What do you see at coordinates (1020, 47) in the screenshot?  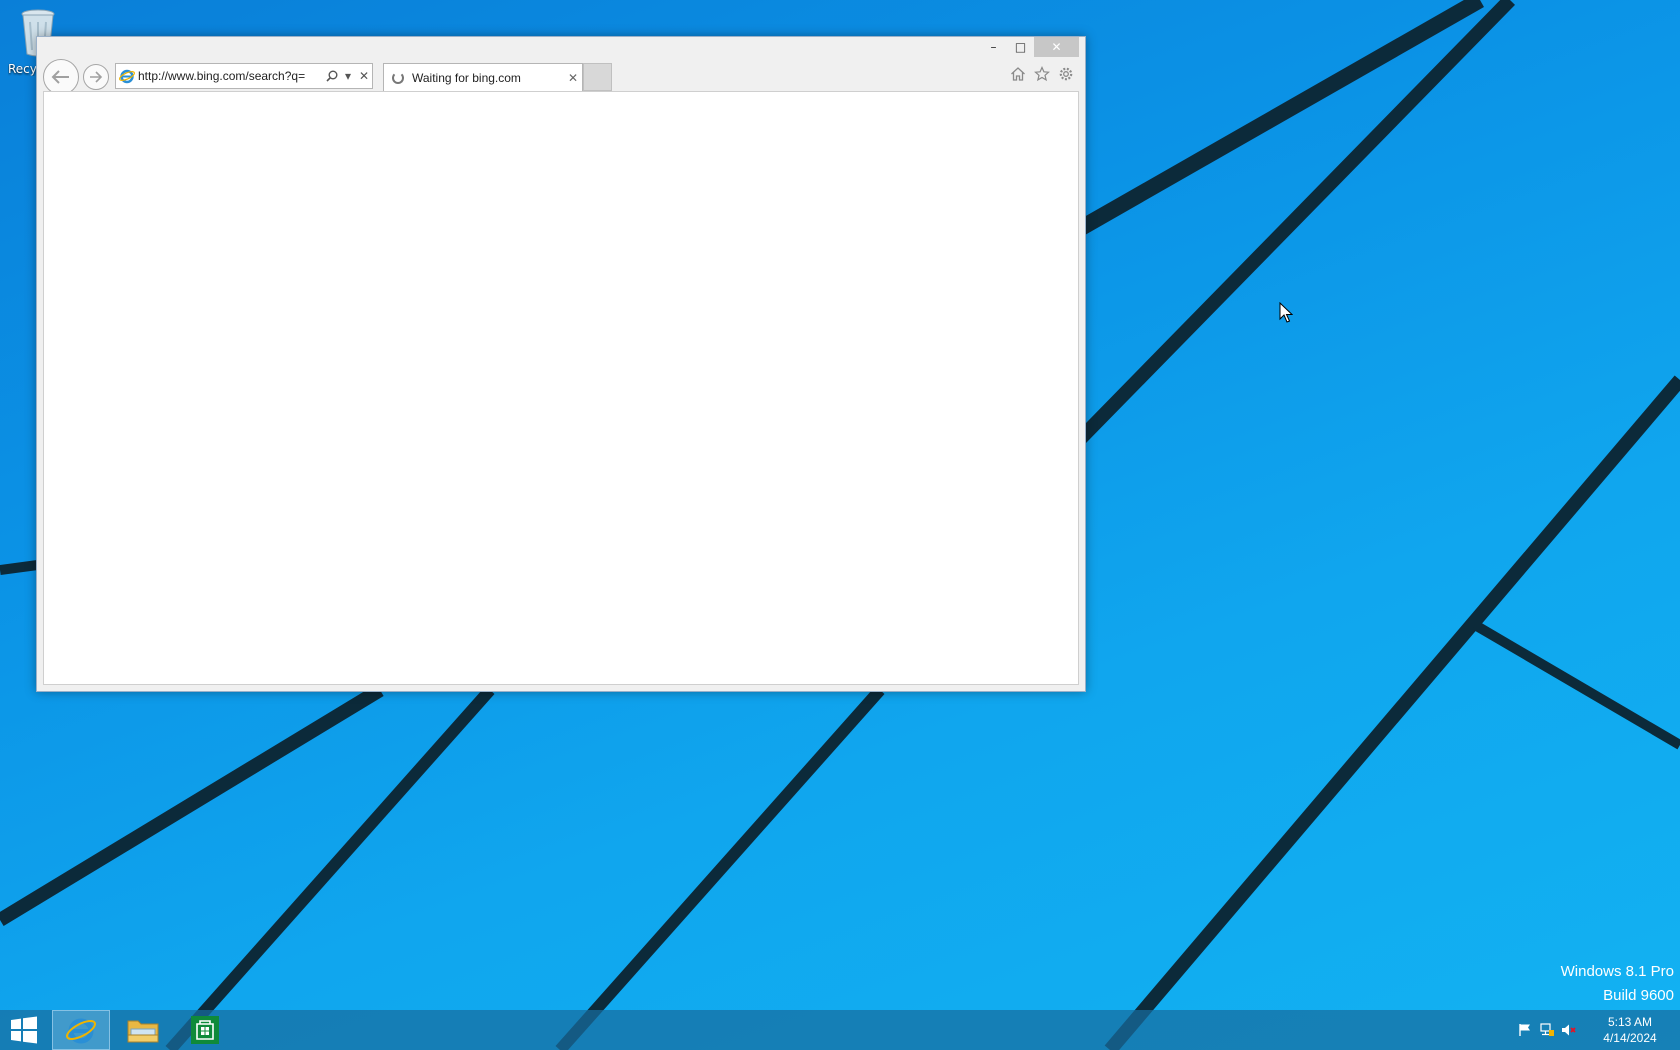 I see `maximize-button: □` at bounding box center [1020, 47].